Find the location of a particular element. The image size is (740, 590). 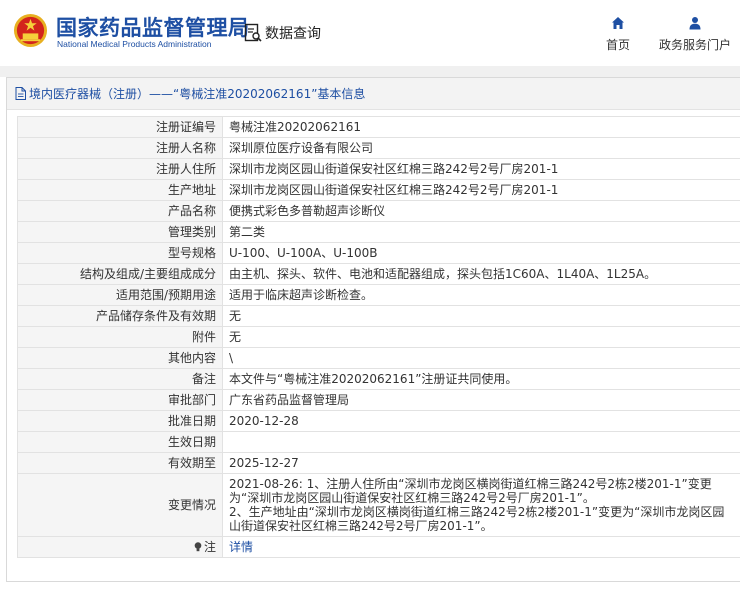

table-row: 注 详情 is located at coordinates (378, 547).